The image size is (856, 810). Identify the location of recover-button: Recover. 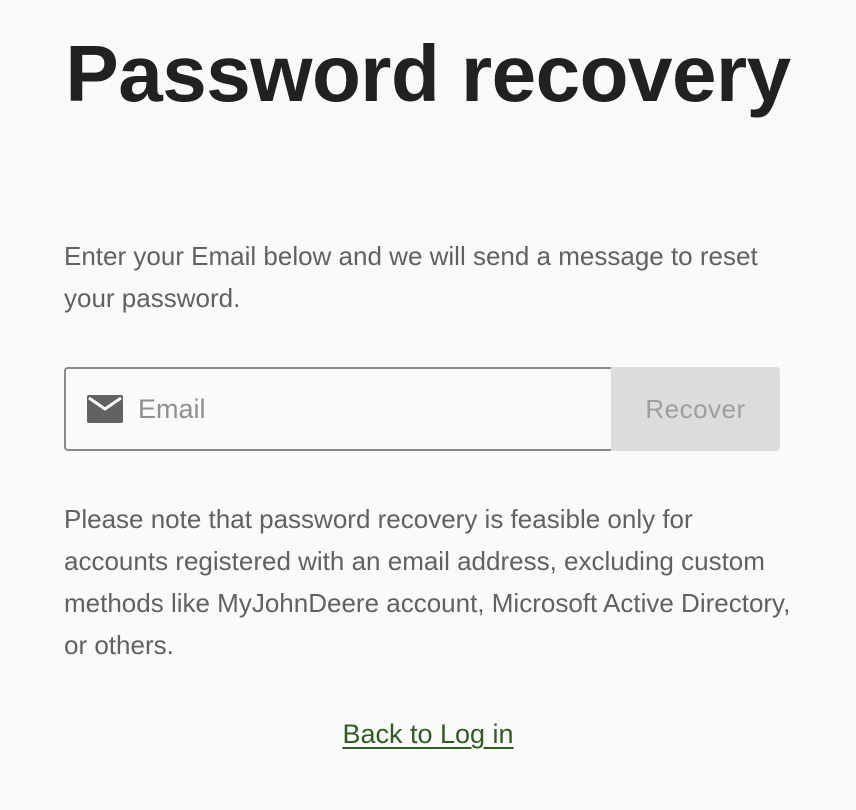
(695, 409).